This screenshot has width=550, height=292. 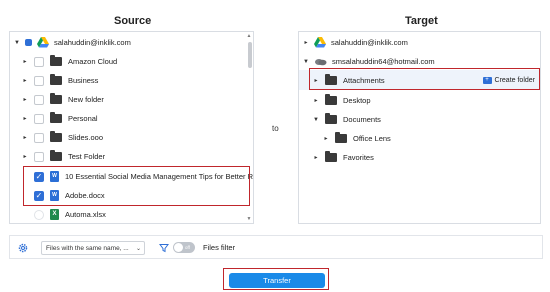 I want to click on source-item: ▸ Amazon Cloud, so click(x=131, y=61).